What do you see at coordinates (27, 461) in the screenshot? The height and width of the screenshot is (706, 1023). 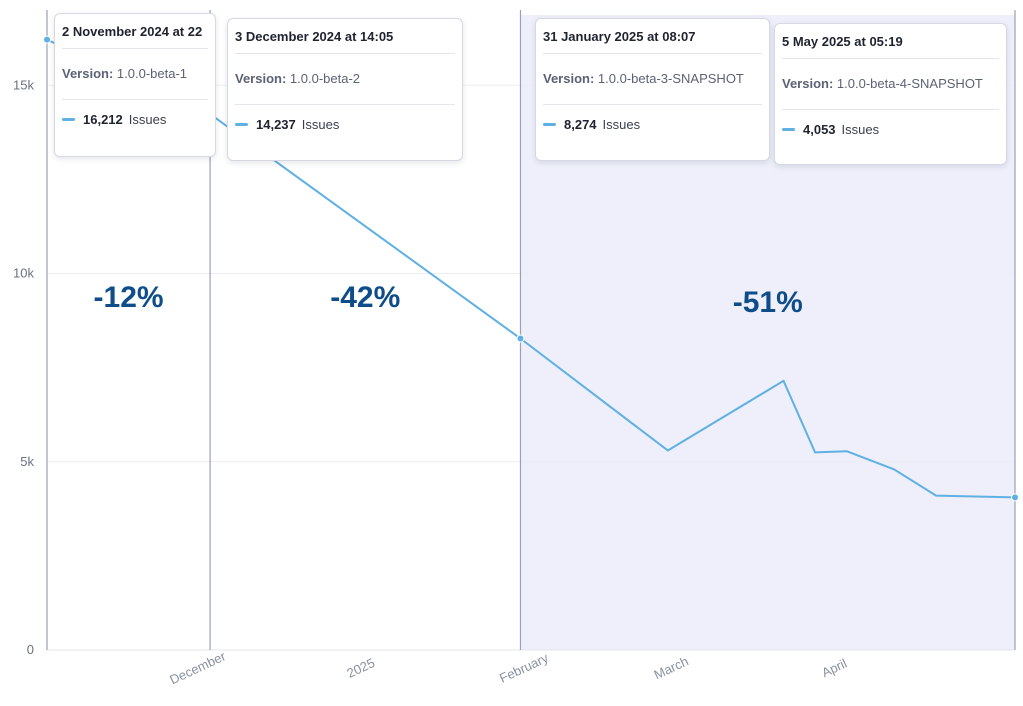 I see `y-tick-label: 5k` at bounding box center [27, 461].